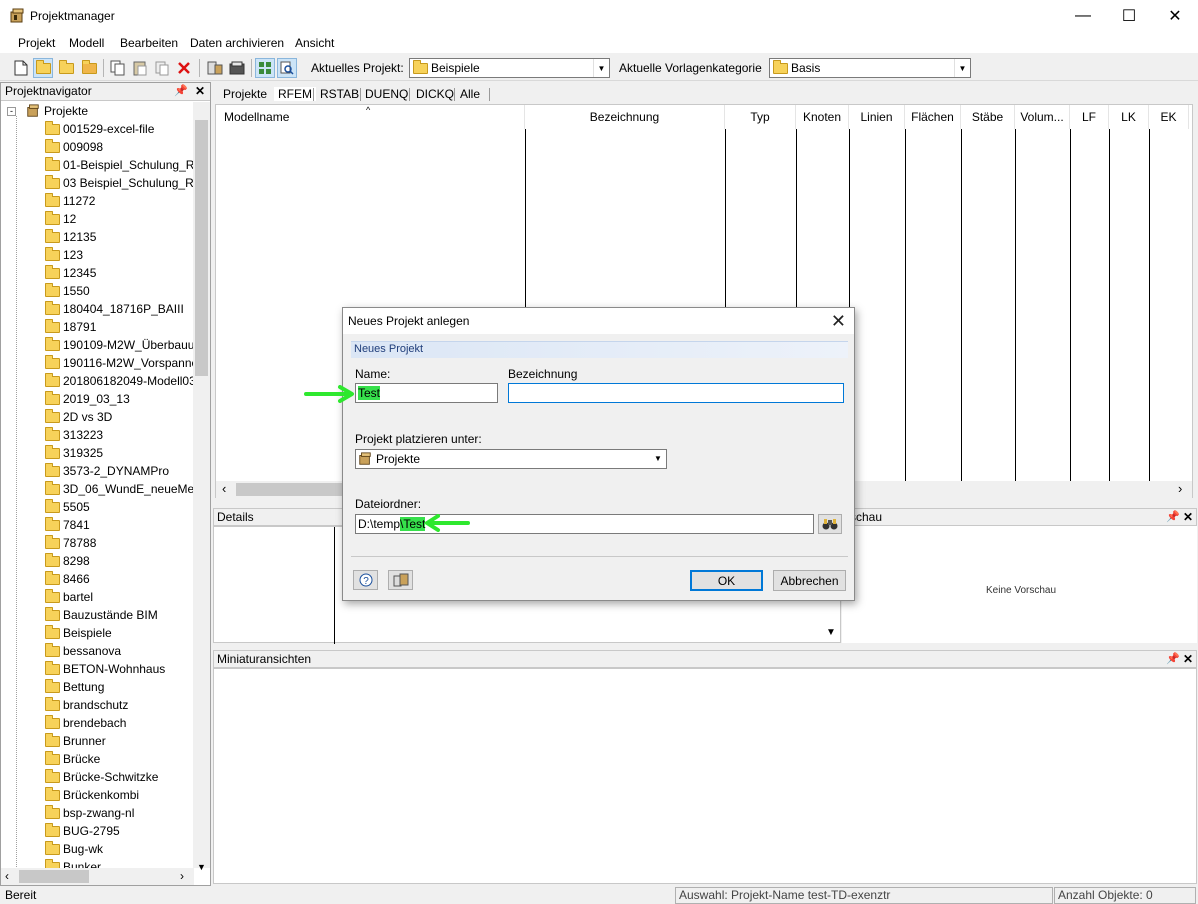 Image resolution: width=1198 pixels, height=904 pixels. I want to click on duplicate-icon, so click(162, 68).